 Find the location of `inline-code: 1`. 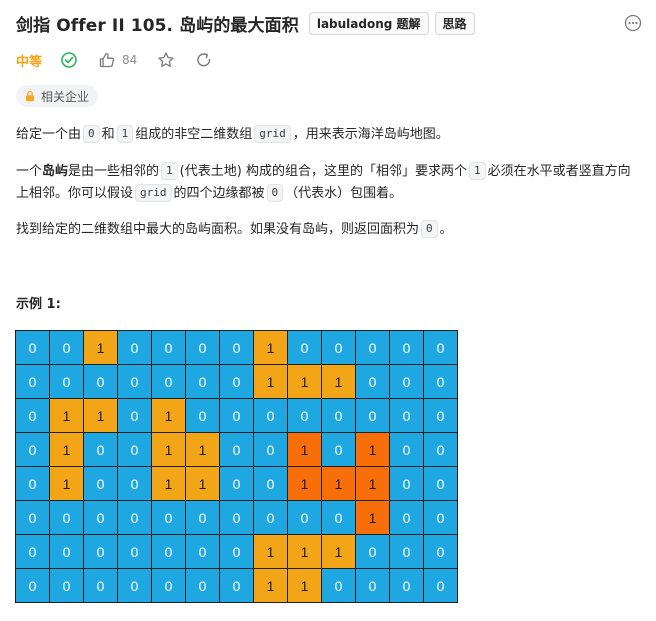

inline-code: 1 is located at coordinates (169, 171).